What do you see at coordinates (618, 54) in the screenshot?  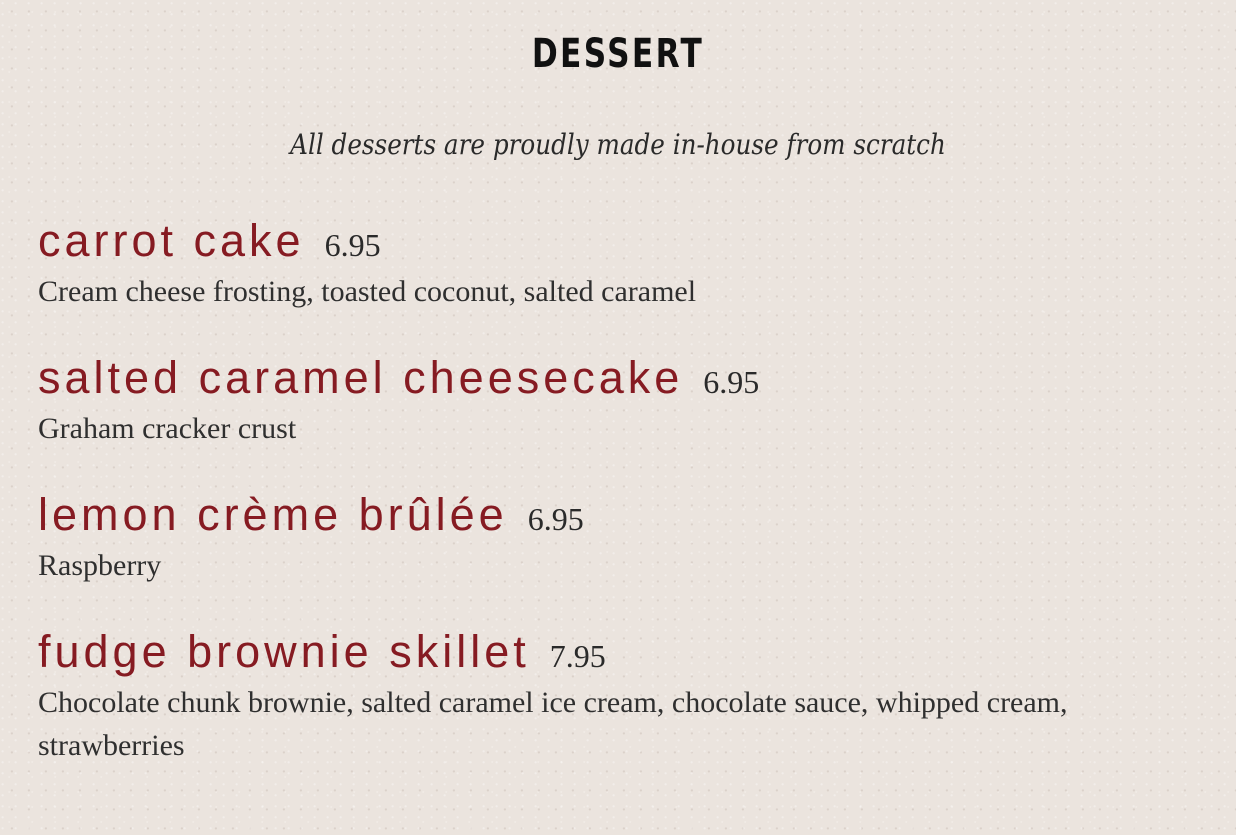 I see `page-title: DESSERT` at bounding box center [618, 54].